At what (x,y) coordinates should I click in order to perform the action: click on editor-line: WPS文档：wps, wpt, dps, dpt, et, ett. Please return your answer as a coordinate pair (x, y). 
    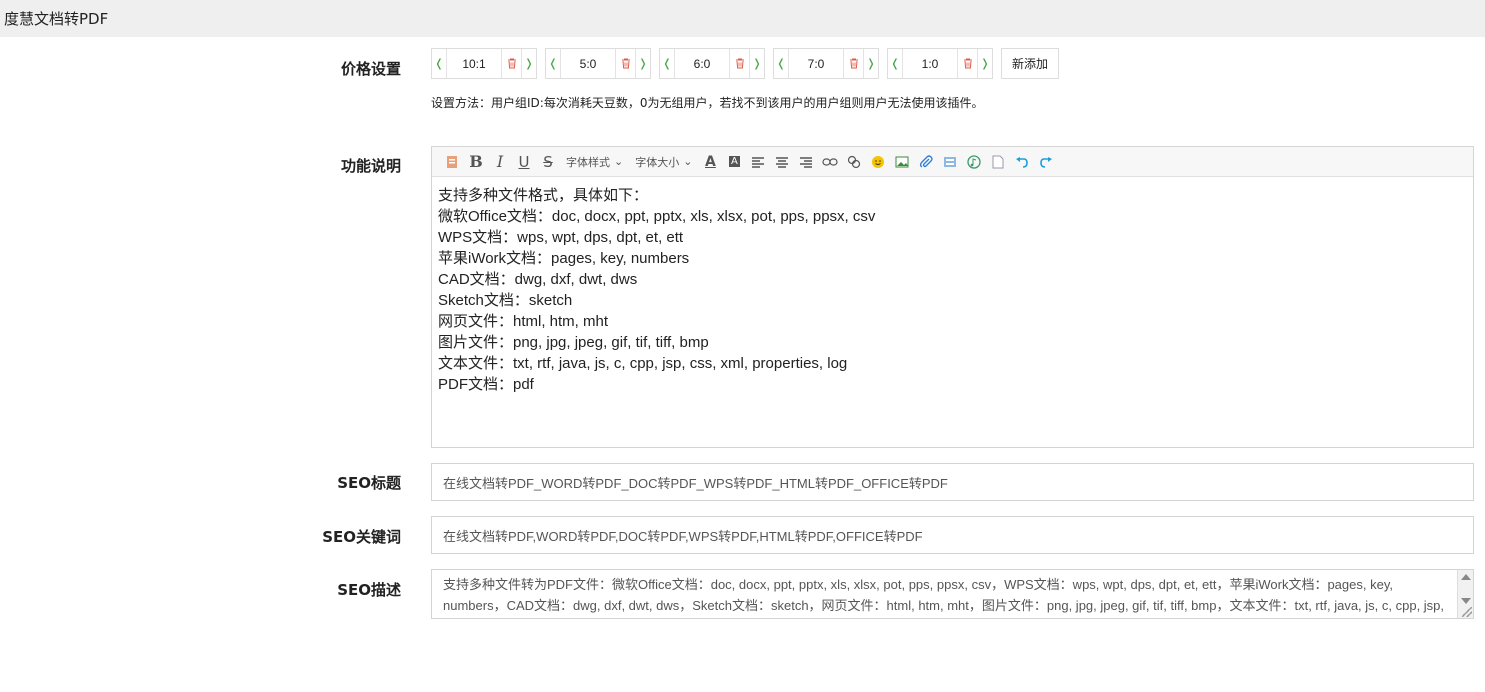
    Looking at the image, I should click on (561, 237).